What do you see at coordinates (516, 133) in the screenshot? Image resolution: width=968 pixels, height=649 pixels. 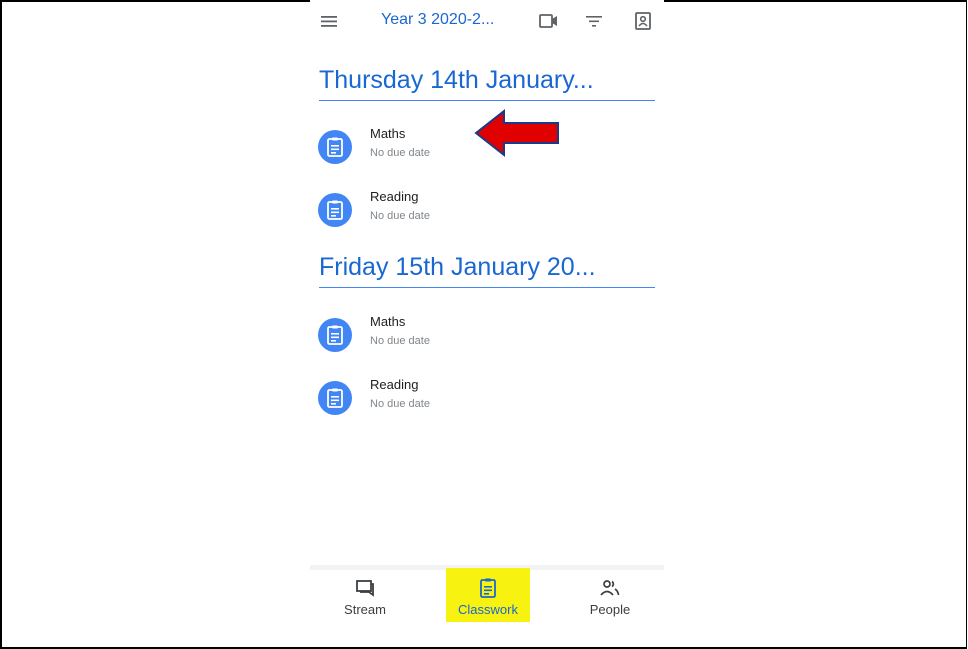 I see `red-arrow-annotation` at bounding box center [516, 133].